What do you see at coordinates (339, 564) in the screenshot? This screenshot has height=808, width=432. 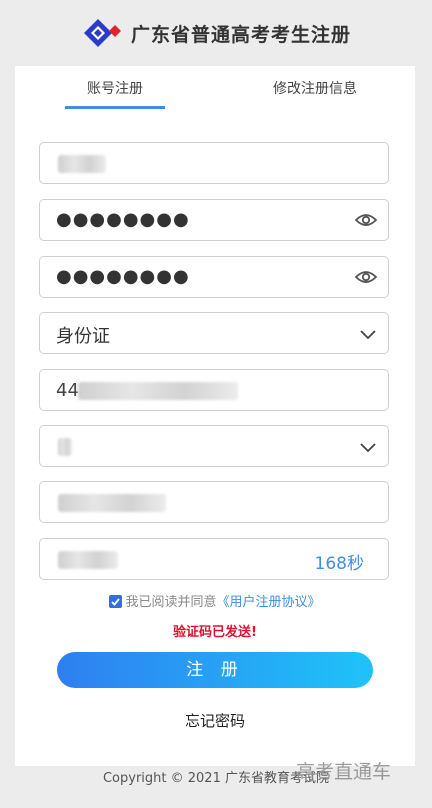 I see `resend-countdown: 168秒` at bounding box center [339, 564].